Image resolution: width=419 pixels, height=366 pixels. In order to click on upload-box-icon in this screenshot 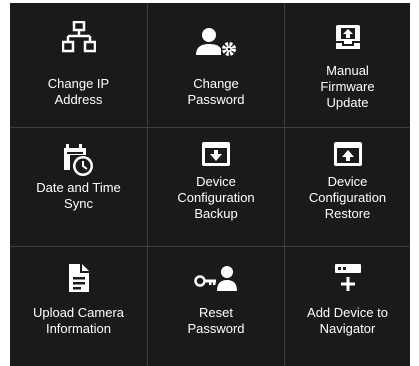, I will do `click(347, 154)`.